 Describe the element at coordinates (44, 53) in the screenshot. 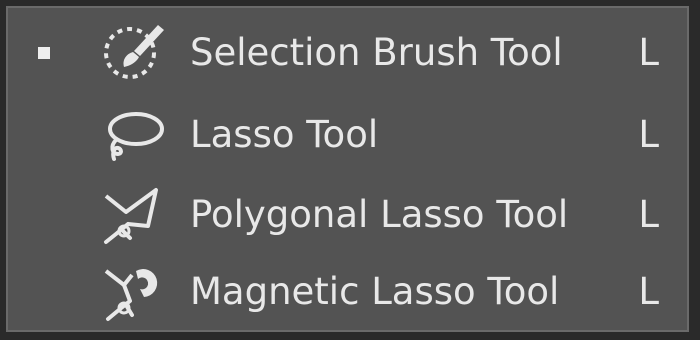

I see `selected-tool-marker` at that location.